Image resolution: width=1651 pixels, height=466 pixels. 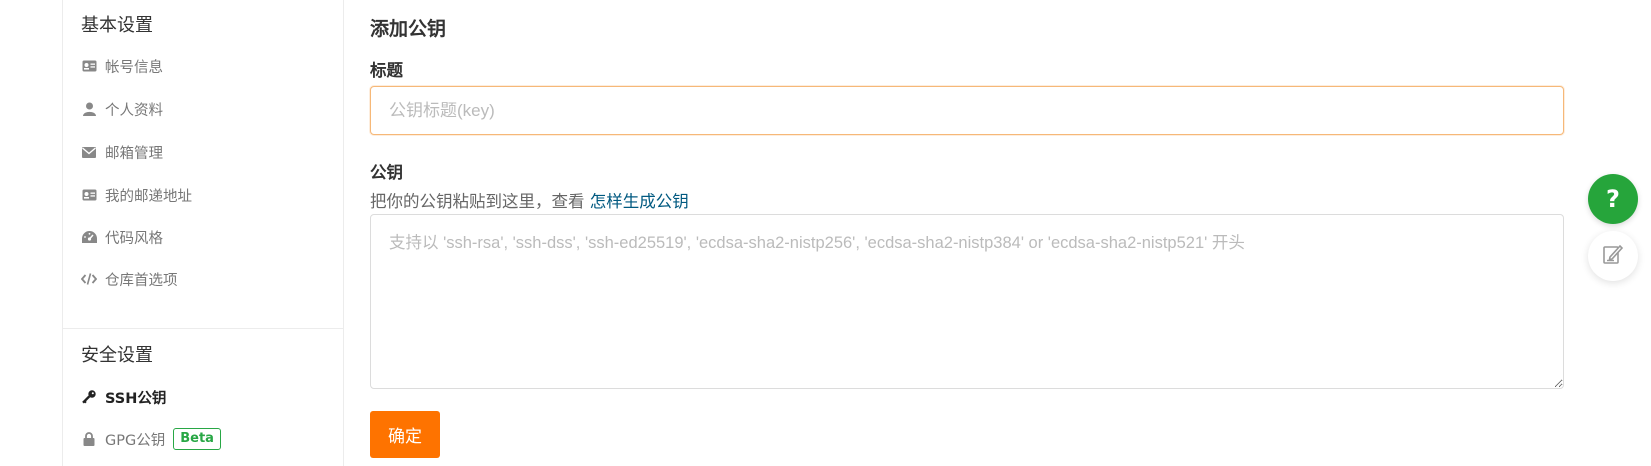 What do you see at coordinates (480, 201) in the screenshot?
I see `help-text: 把你的公钥粘贴到这里，查看` at bounding box center [480, 201].